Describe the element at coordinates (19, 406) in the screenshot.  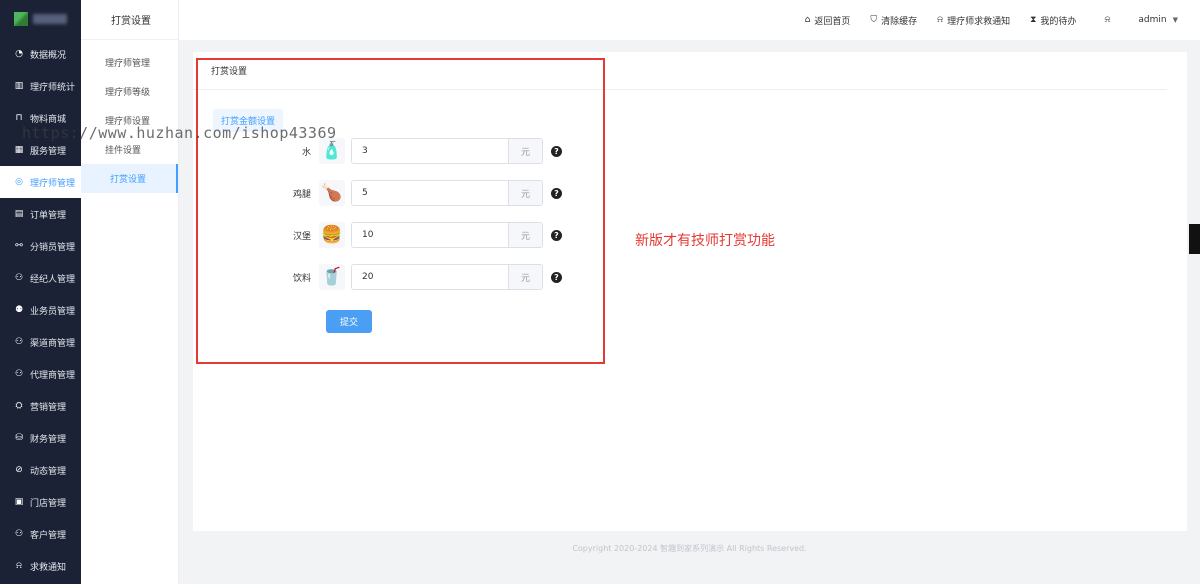
I see `megaphone-icon: ⛭` at that location.